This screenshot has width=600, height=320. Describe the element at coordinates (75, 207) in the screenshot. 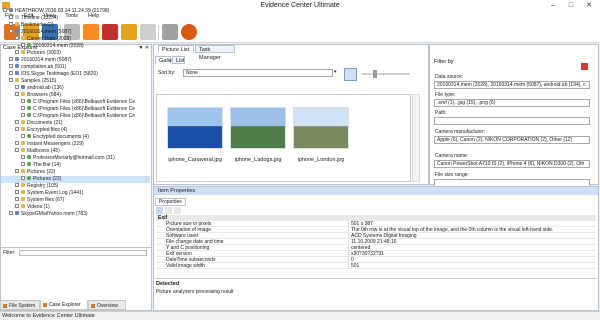

I see `tree-node: Videos (1)` at that location.